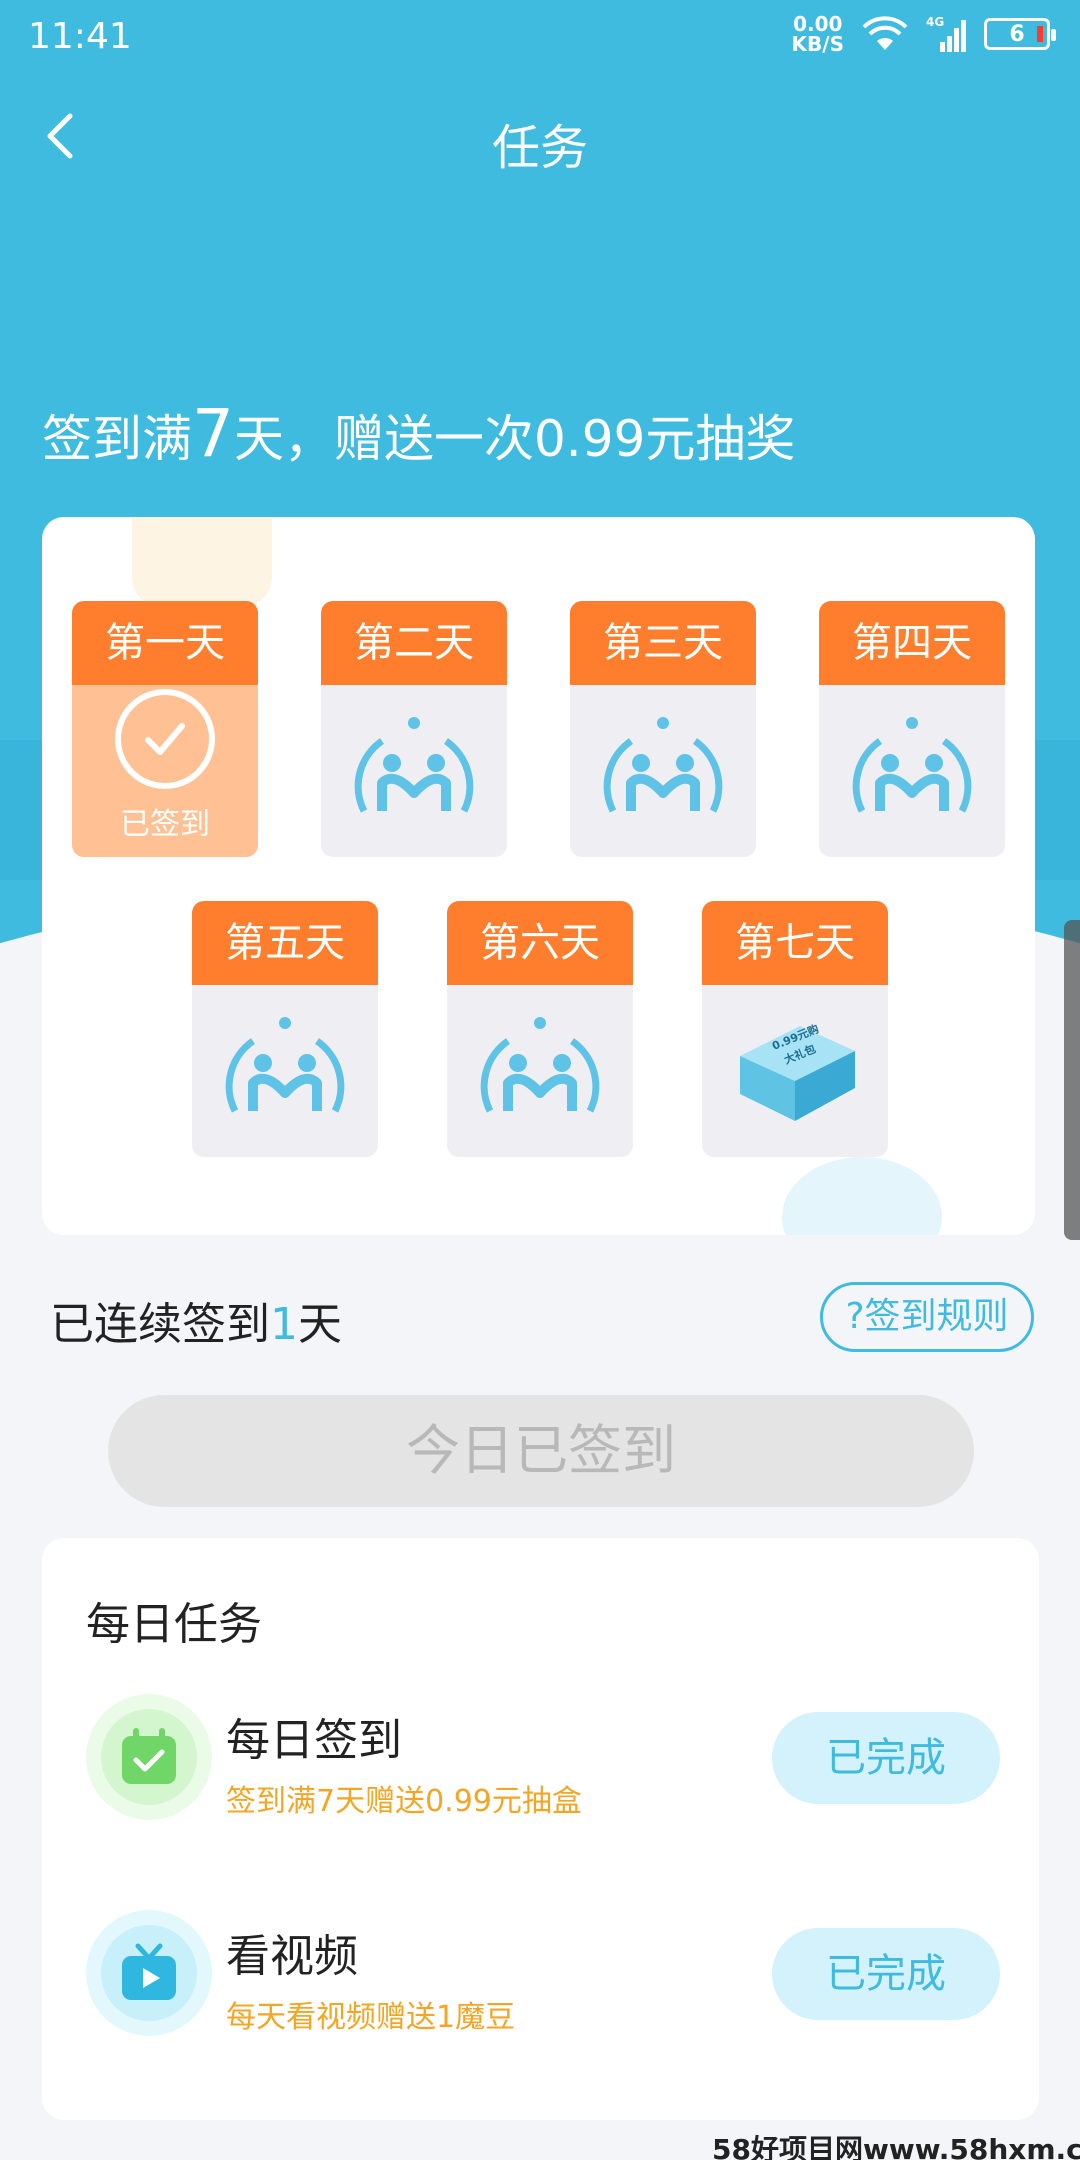 The width and height of the screenshot is (1080, 2160). Describe the element at coordinates (927, 1317) in the screenshot. I see `signin-rules-button: ?签到规则` at that location.